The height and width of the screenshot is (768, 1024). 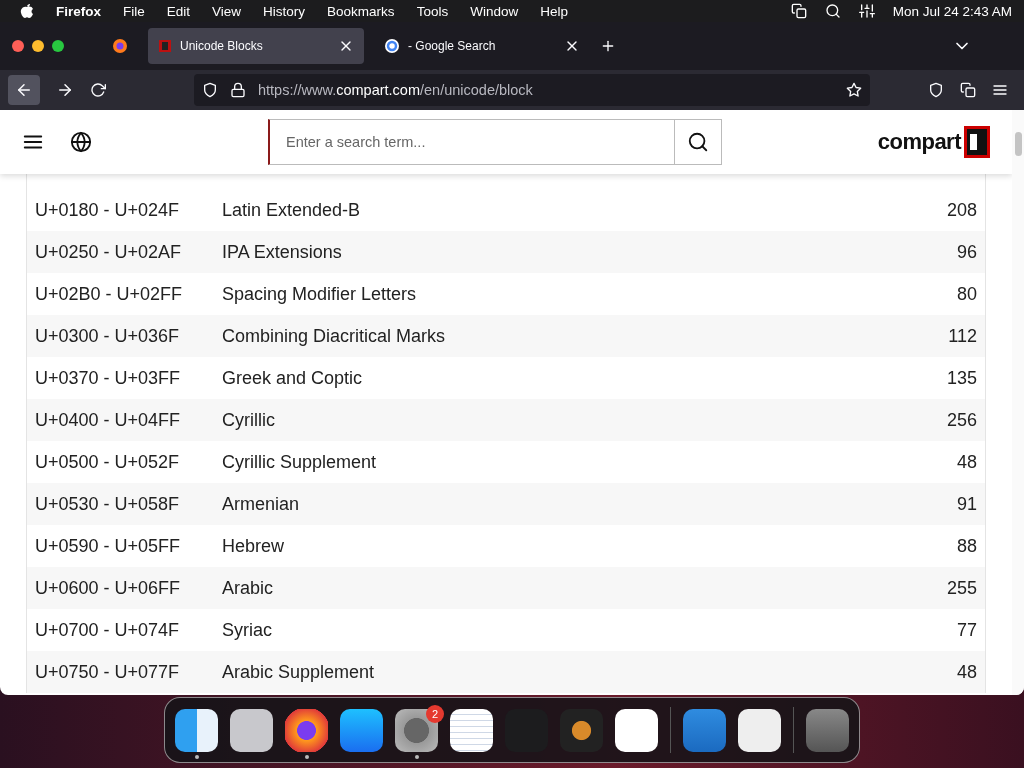 I want to click on logo-icon, so click(x=977, y=142).